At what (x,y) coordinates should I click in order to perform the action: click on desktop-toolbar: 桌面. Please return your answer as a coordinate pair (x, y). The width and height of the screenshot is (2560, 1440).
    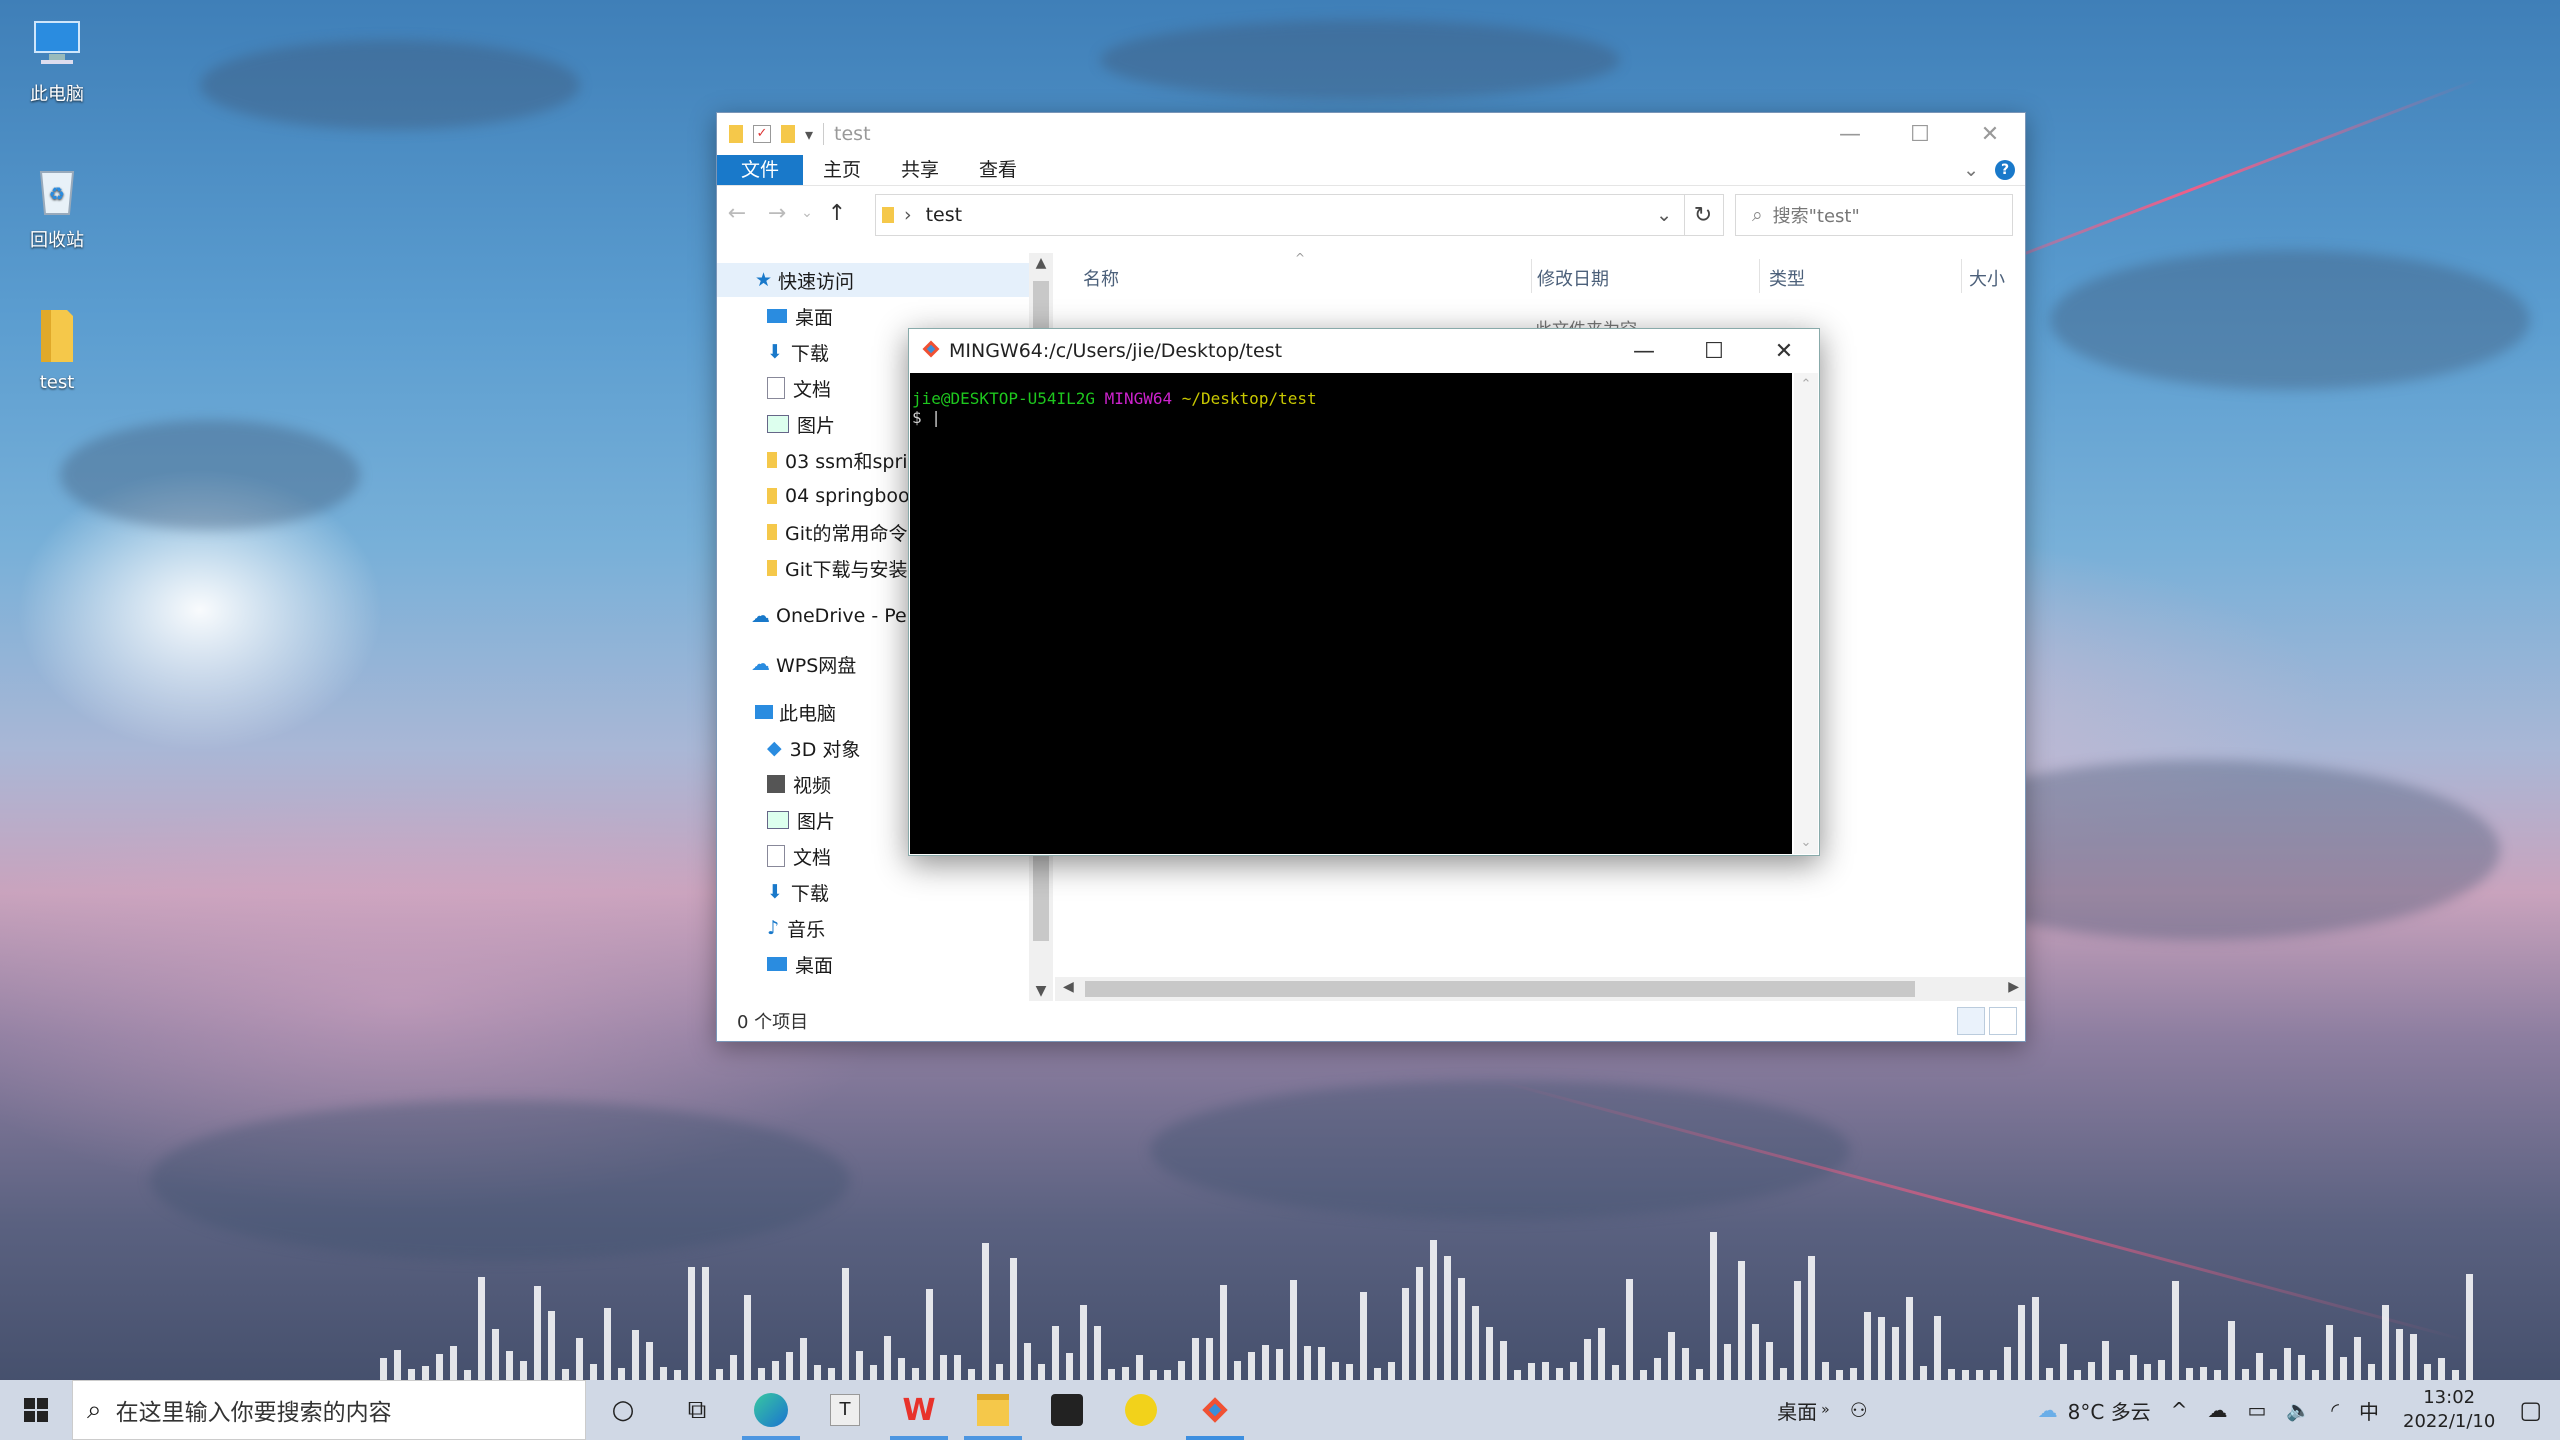
    Looking at the image, I should click on (1797, 1410).